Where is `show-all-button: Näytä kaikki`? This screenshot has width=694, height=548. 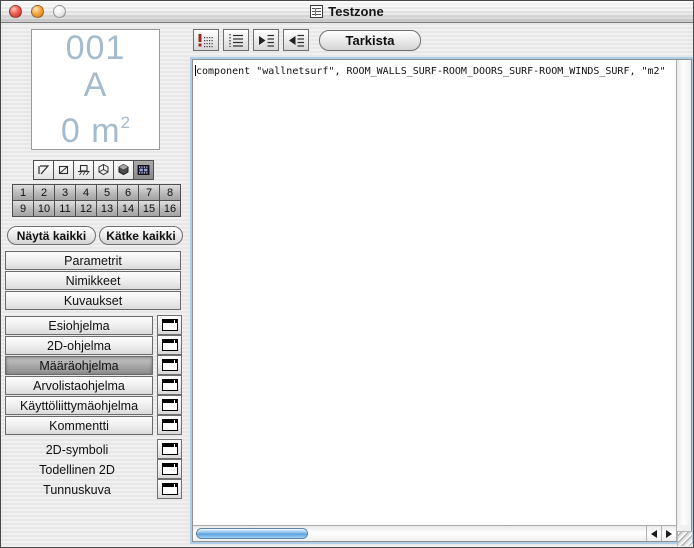
show-all-button: Näytä kaikki is located at coordinates (51, 235).